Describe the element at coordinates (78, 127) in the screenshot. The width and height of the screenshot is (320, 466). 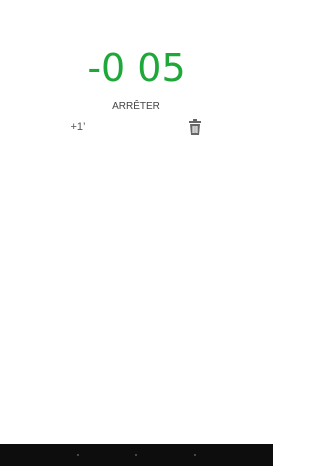
I see `add-minute-button: +1’` at that location.